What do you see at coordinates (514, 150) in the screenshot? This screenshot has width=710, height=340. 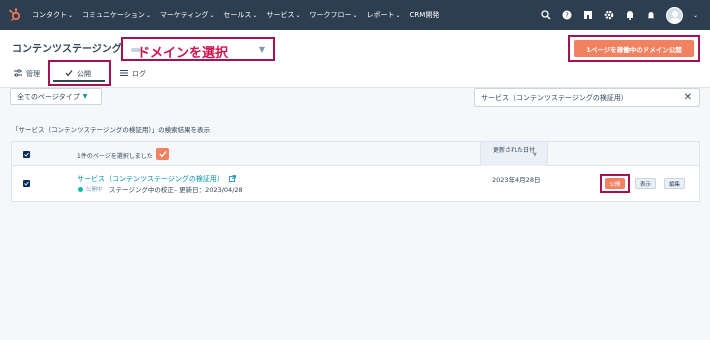 I see `column-header-label: 更新された日付` at bounding box center [514, 150].